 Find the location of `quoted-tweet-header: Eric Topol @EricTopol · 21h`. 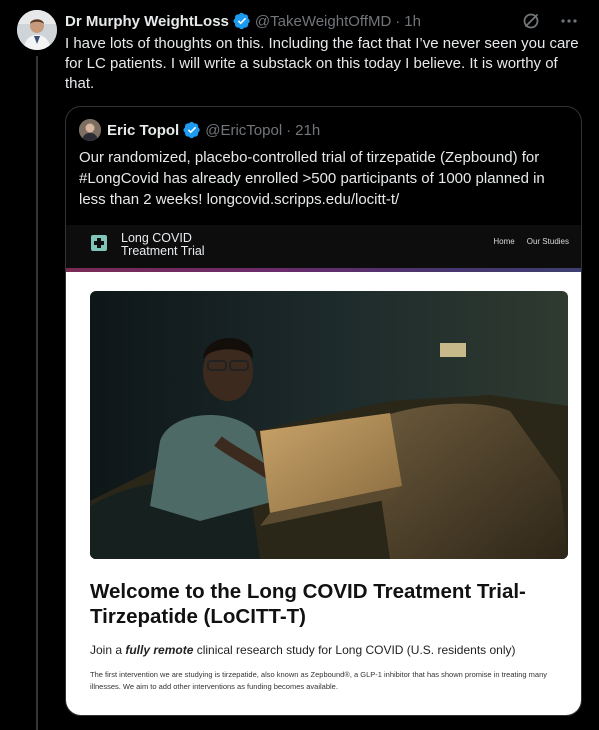

quoted-tweet-header: Eric Topol @EricTopol · 21h is located at coordinates (199, 130).